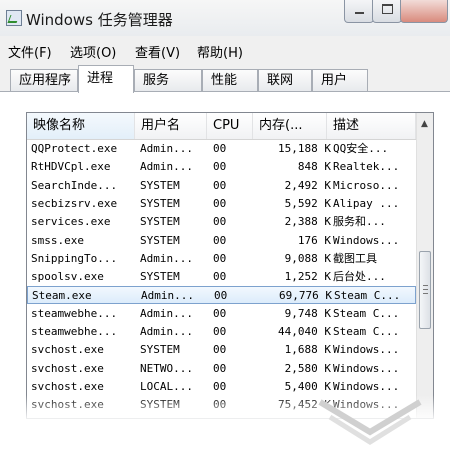 The image size is (450, 457). I want to click on menu-options: 选项(O), so click(93, 51).